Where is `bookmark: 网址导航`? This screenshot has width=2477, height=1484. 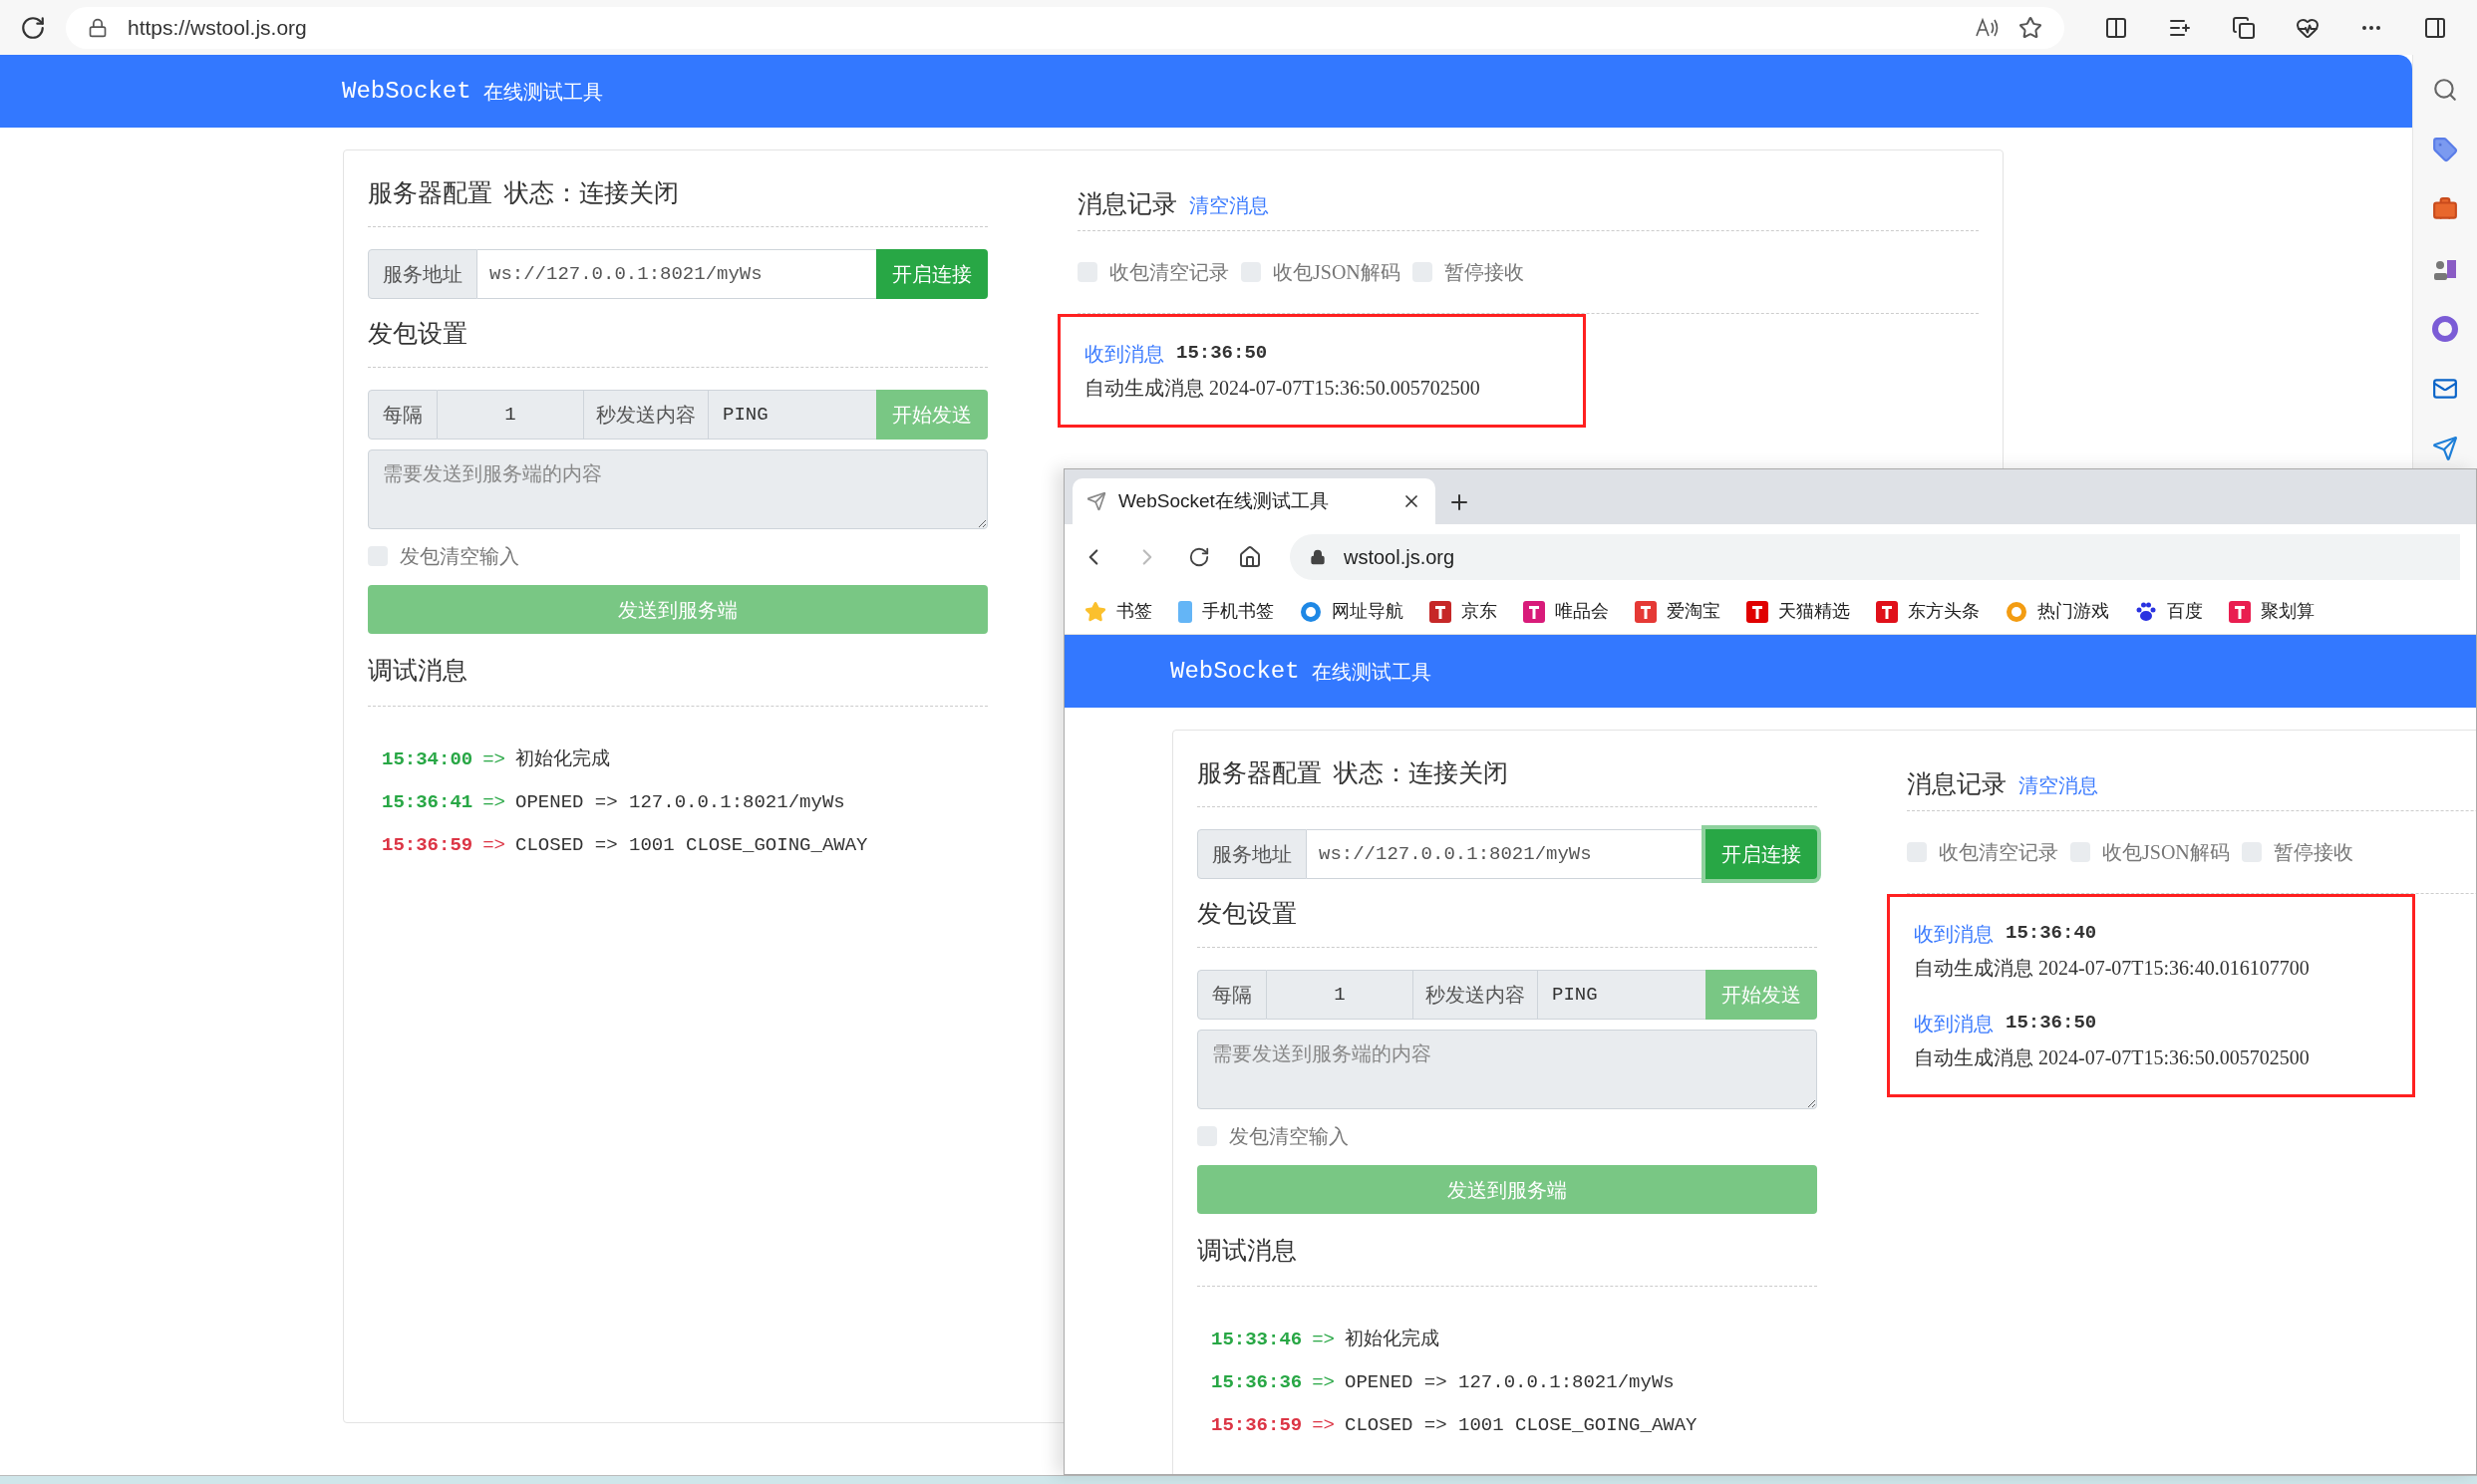
bookmark: 网址导航 is located at coordinates (1367, 611).